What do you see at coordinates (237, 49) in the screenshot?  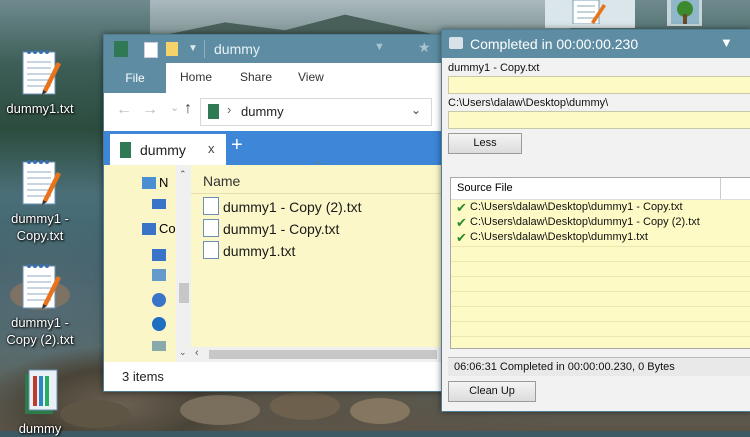 I see `window-title: dummy` at bounding box center [237, 49].